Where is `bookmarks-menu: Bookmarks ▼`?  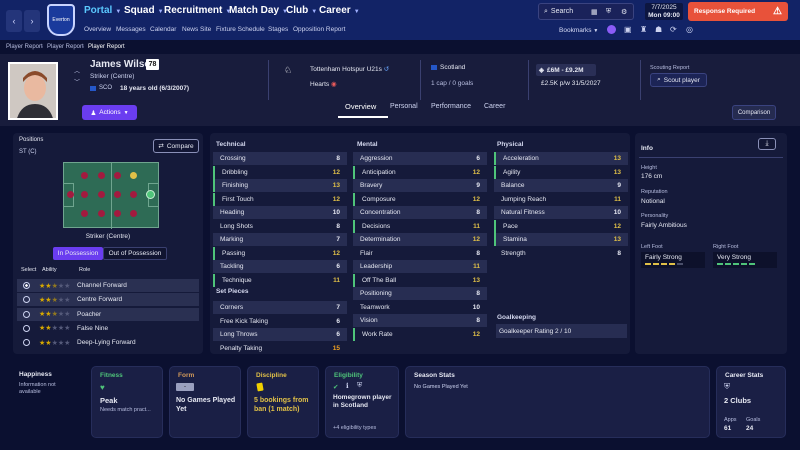
bookmarks-menu: Bookmarks ▼ is located at coordinates (578, 30).